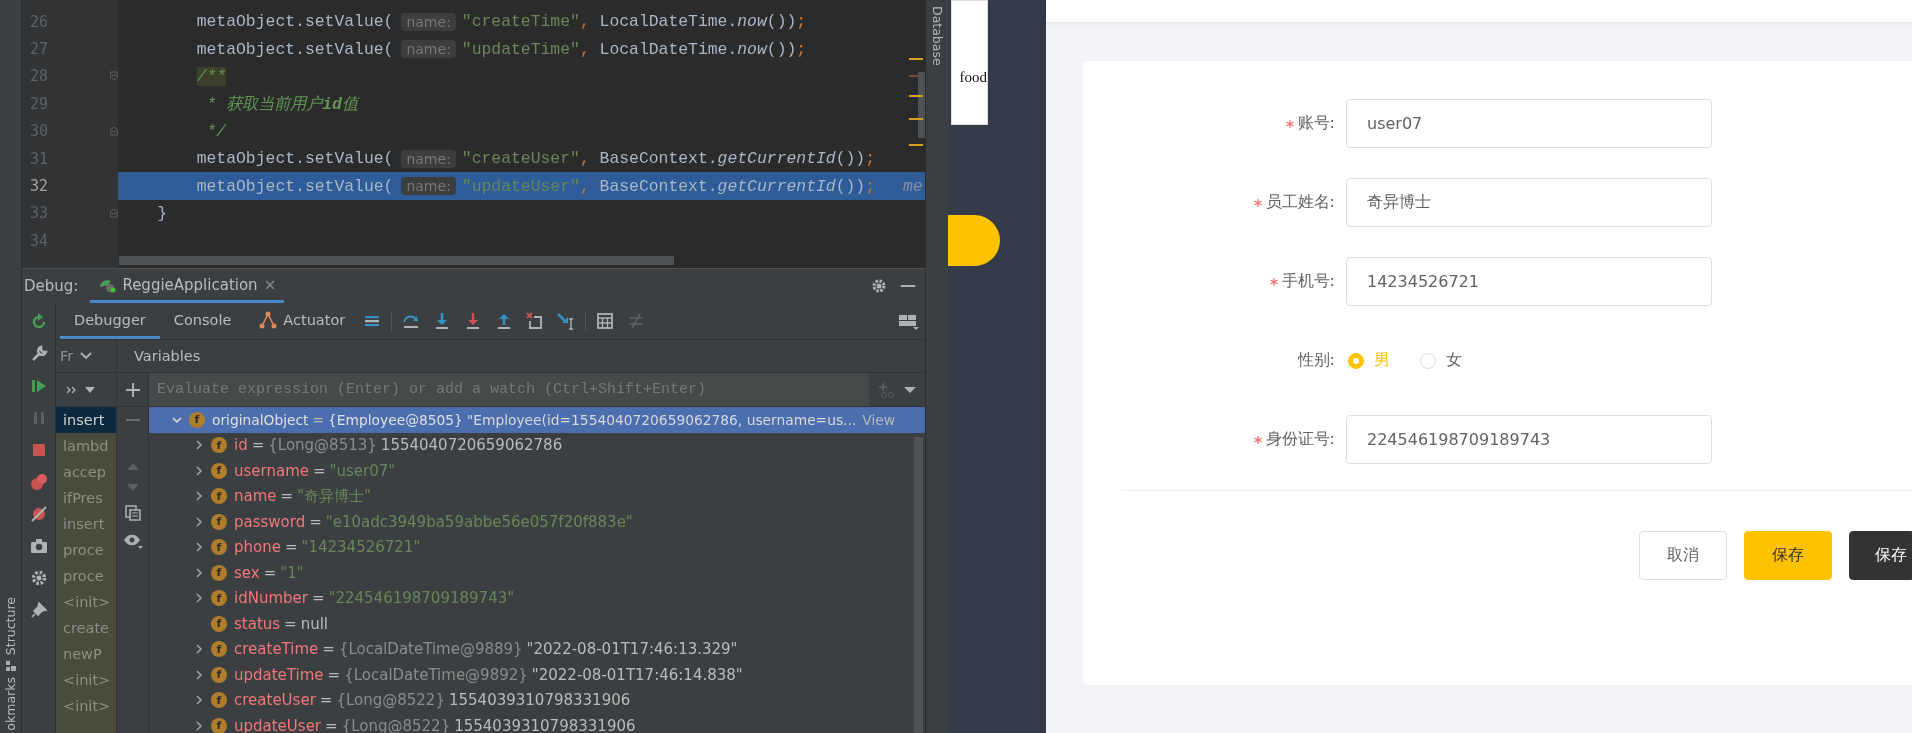 The image size is (1912, 733). I want to click on stack-frame: accep, so click(86, 472).